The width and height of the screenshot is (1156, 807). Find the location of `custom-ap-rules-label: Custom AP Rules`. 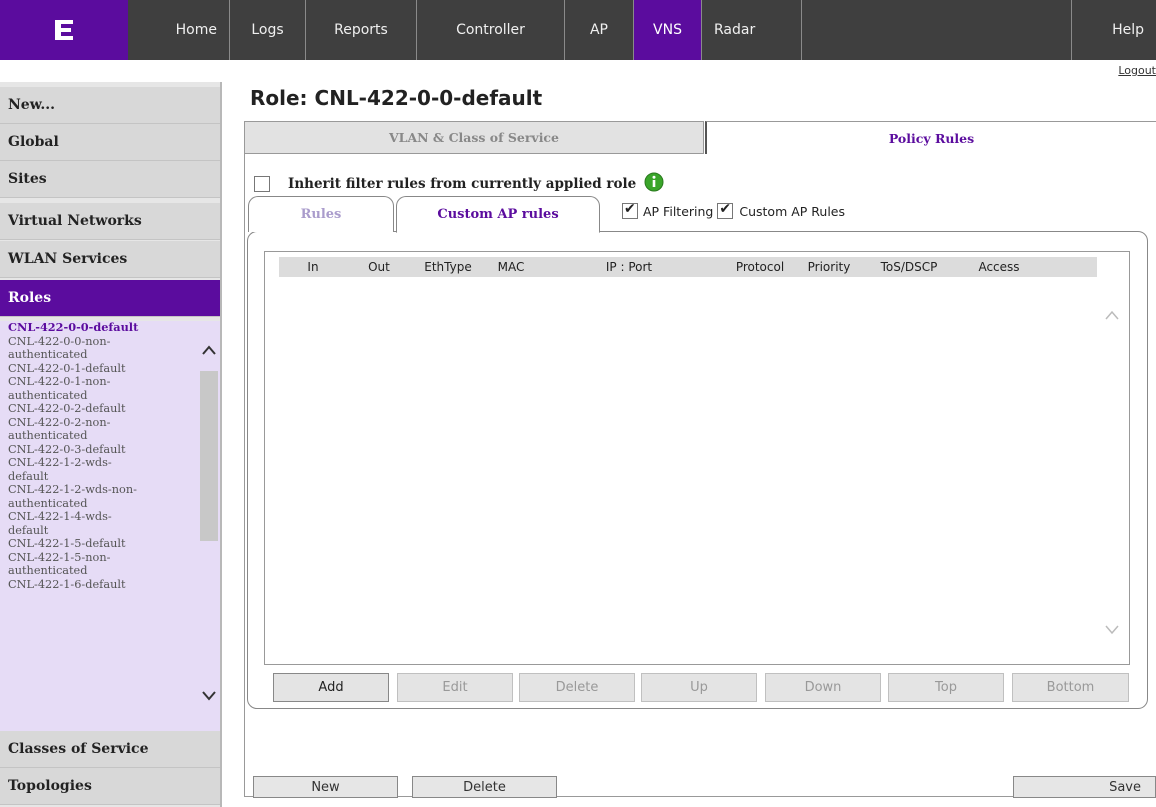

custom-ap-rules-label: Custom AP Rules is located at coordinates (792, 211).